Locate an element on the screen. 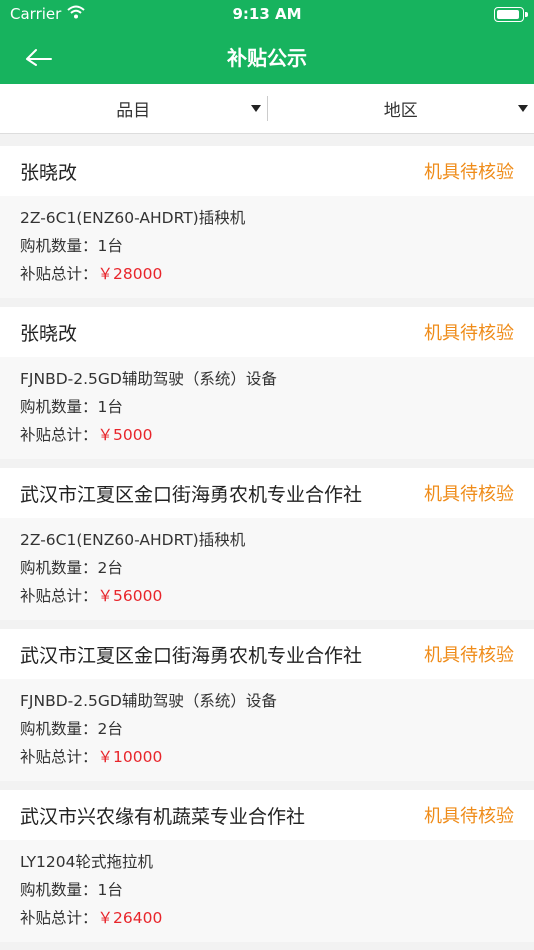  filter-bar: 品目 地区 is located at coordinates (267, 109).